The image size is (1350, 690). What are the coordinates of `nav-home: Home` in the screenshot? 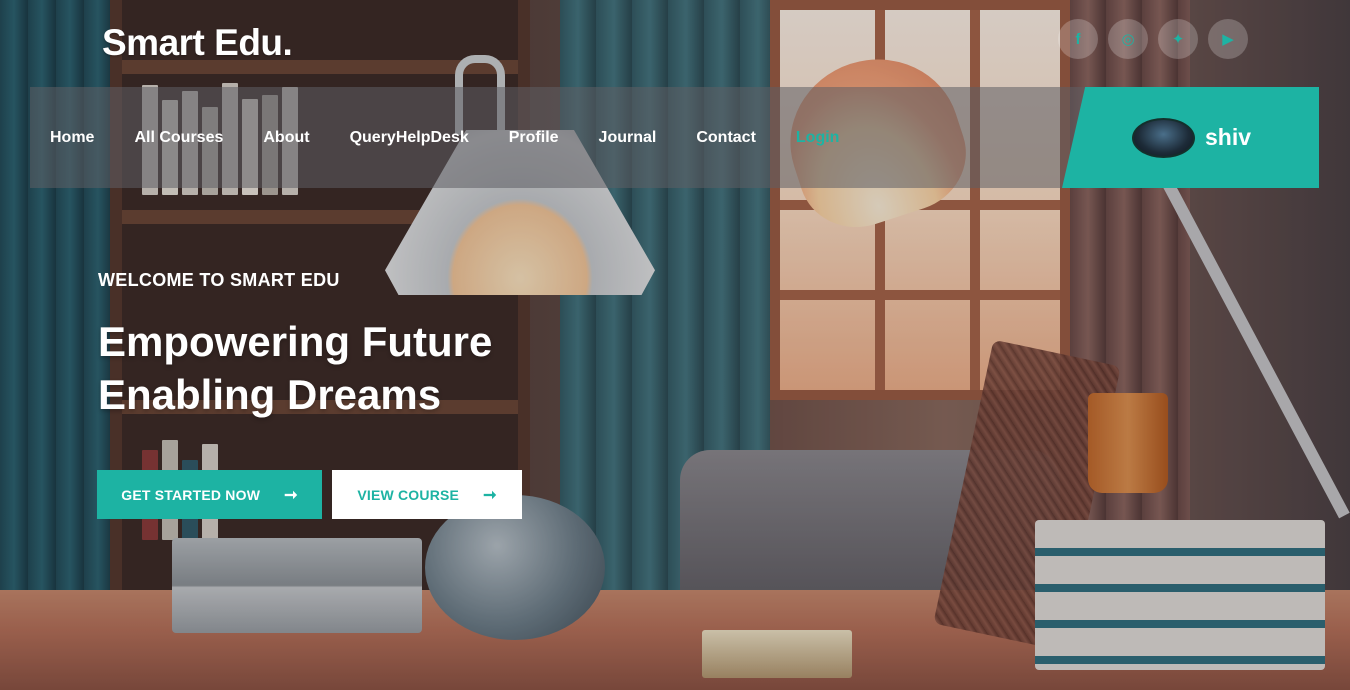 It's located at (72, 138).